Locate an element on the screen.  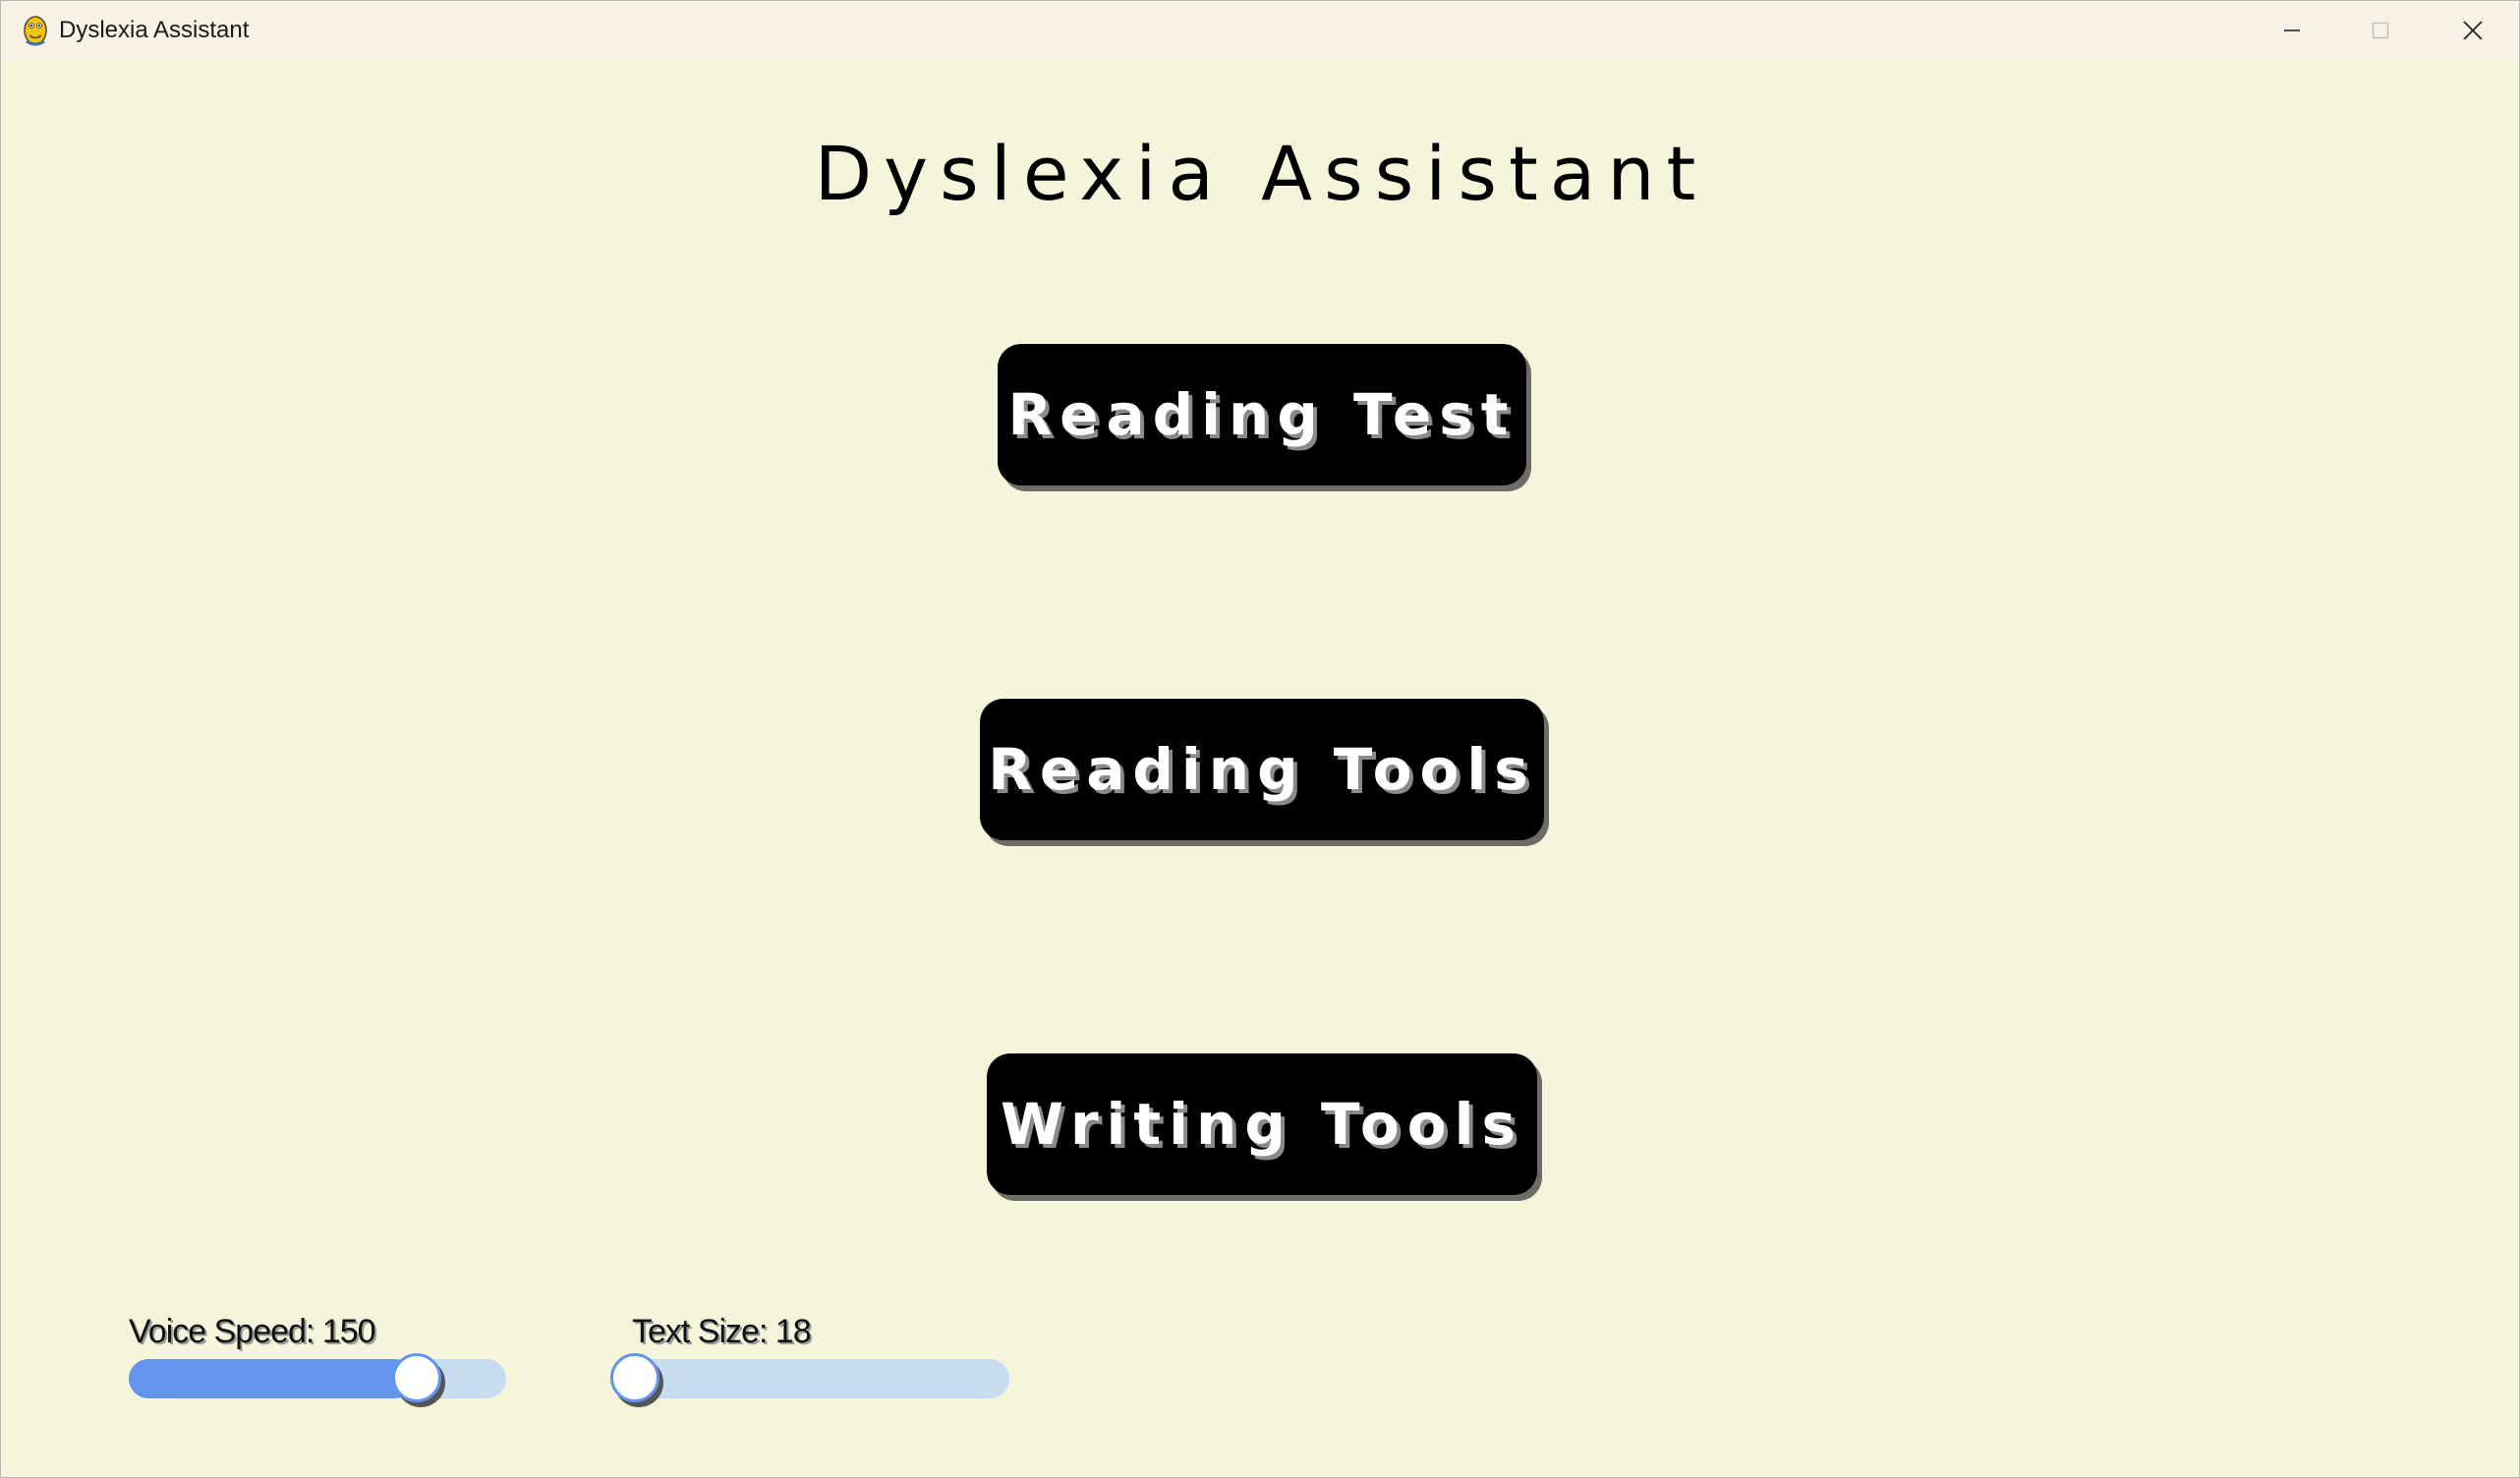
text-size-thumb is located at coordinates (634, 1377).